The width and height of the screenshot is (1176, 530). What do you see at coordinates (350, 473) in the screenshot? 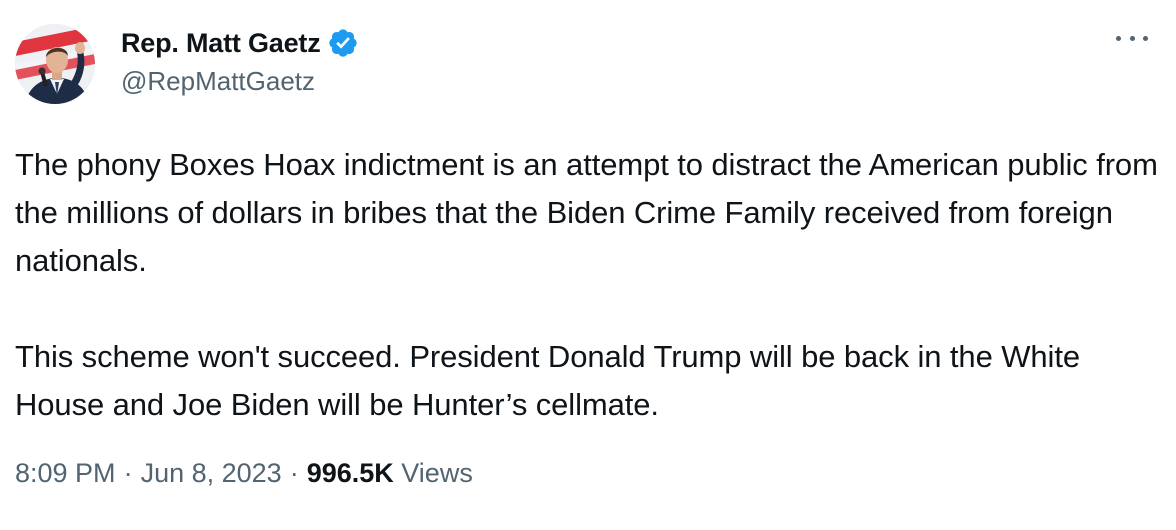
I see `views-count: 996.5K` at bounding box center [350, 473].